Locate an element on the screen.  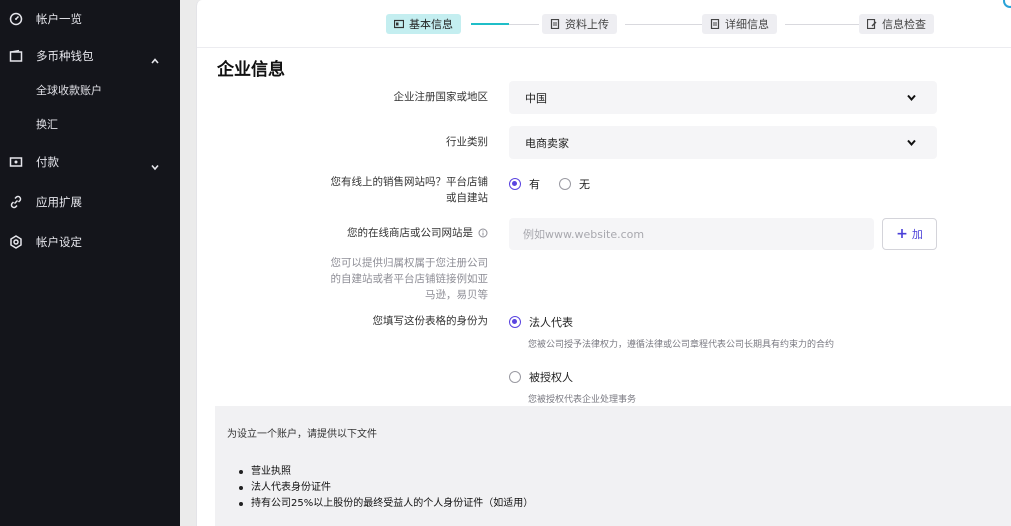
sidebar-item-payment: 付款 is located at coordinates (90, 162).